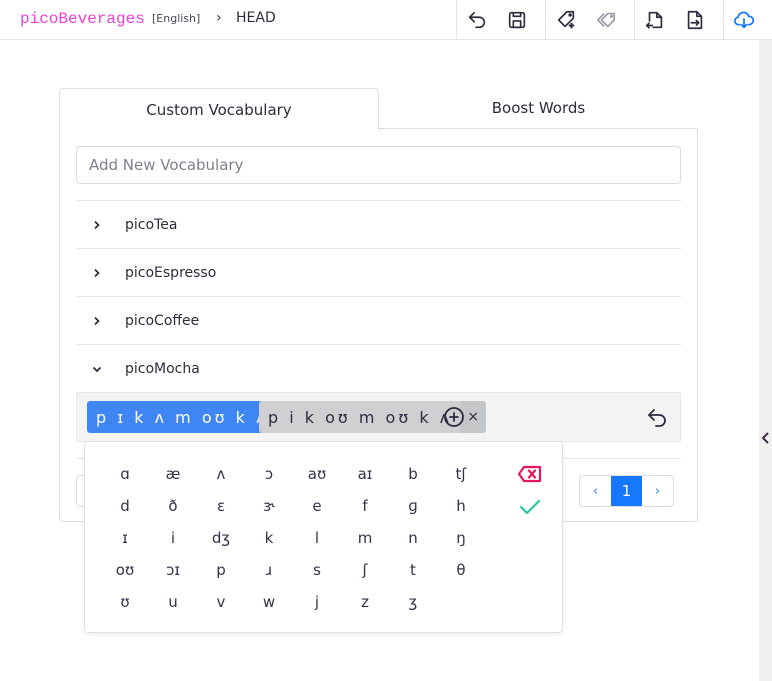 This screenshot has width=772, height=681. I want to click on export-button, so click(695, 19).